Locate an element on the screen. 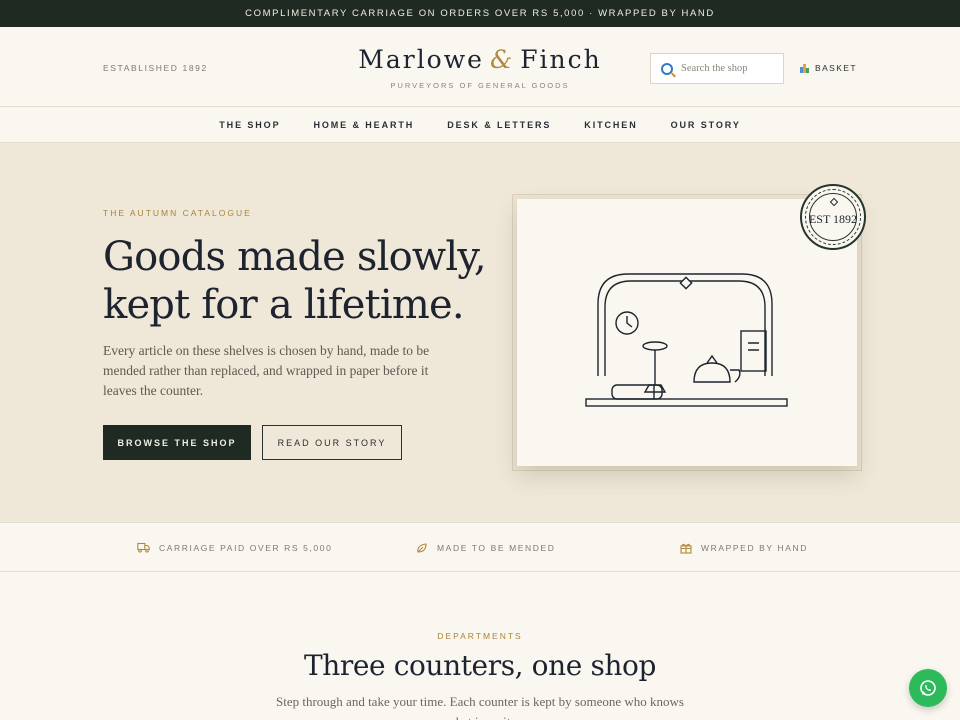  truck-icon is located at coordinates (143, 547).